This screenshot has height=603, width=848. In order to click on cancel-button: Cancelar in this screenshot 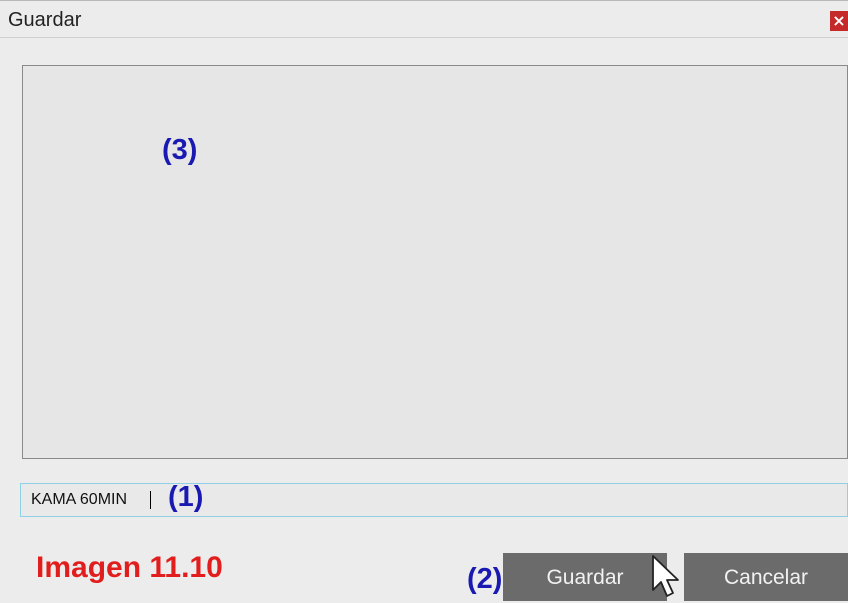, I will do `click(766, 577)`.